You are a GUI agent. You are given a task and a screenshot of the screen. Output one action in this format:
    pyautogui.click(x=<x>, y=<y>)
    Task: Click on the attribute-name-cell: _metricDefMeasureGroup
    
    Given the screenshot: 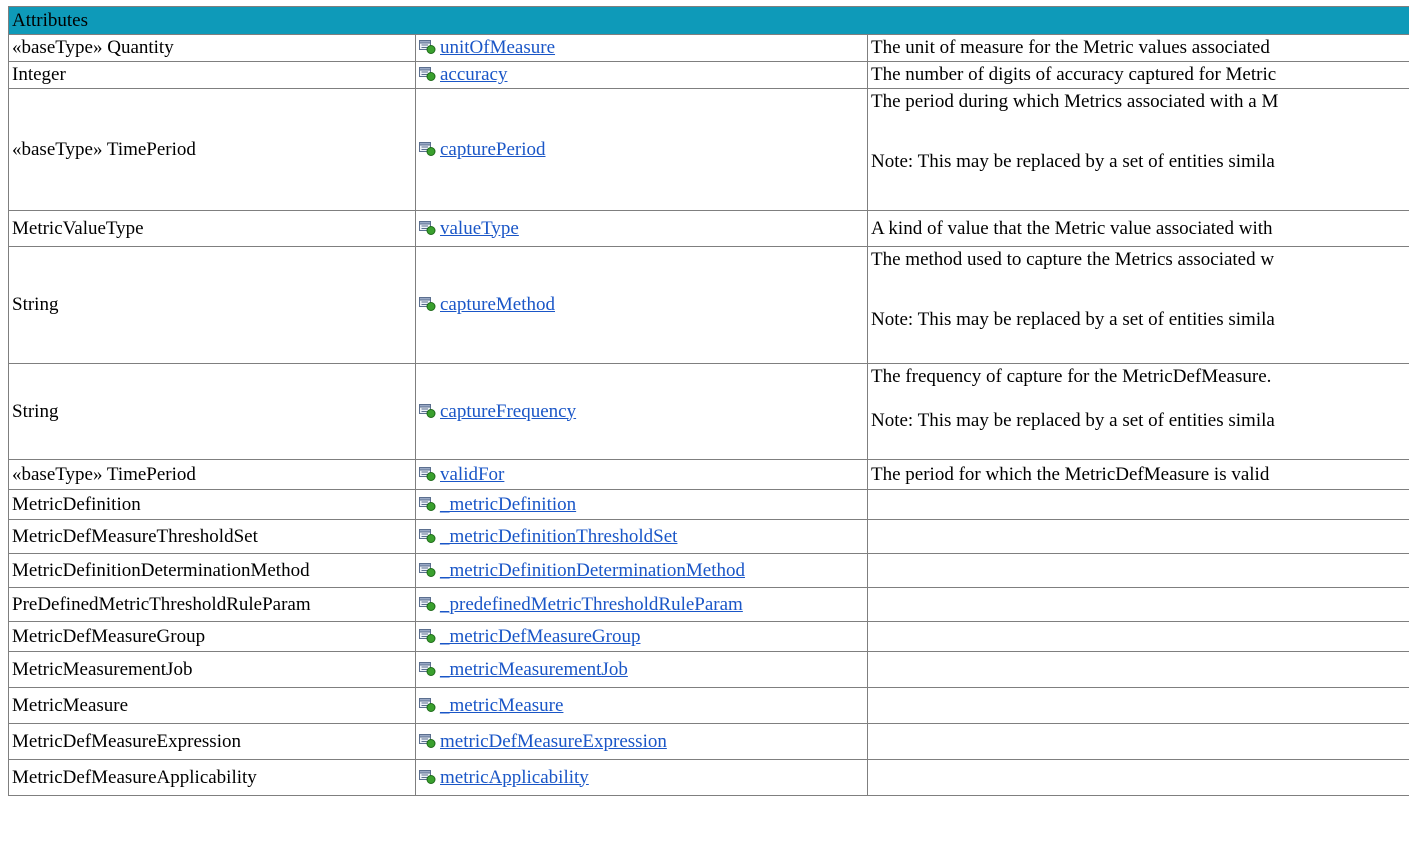 What is the action you would take?
    pyautogui.click(x=641, y=636)
    